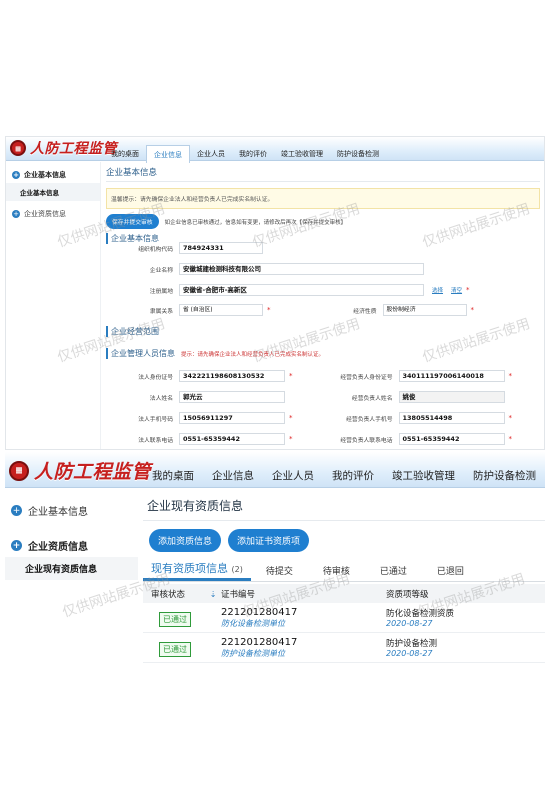  What do you see at coordinates (451, 376) in the screenshot?
I see `mgr-id-field: 340111197006140018` at bounding box center [451, 376].